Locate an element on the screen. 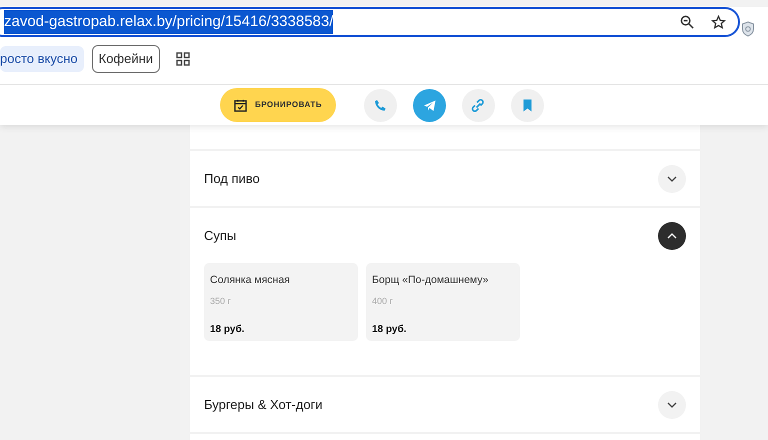 This screenshot has width=768, height=440. telegram-button is located at coordinates (429, 105).